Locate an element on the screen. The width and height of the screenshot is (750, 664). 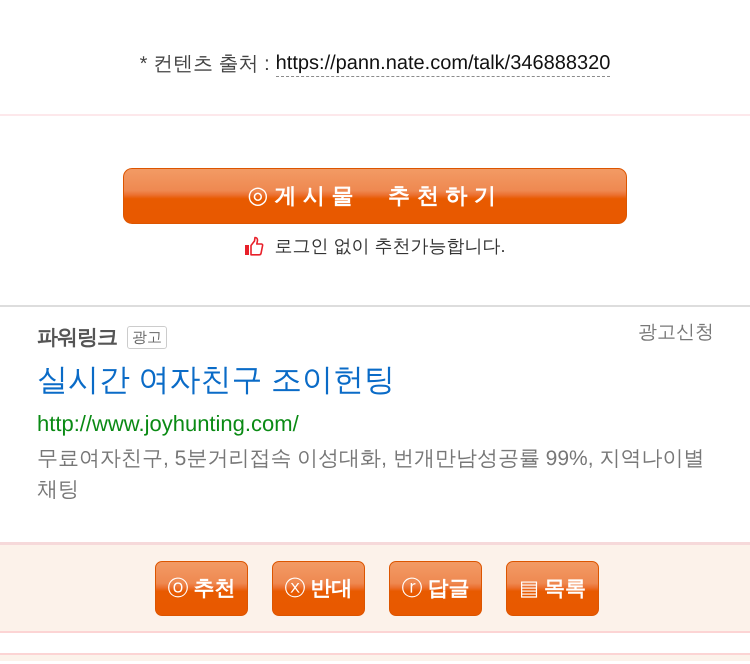
circled-x-icon: ⓧ is located at coordinates (295, 588).